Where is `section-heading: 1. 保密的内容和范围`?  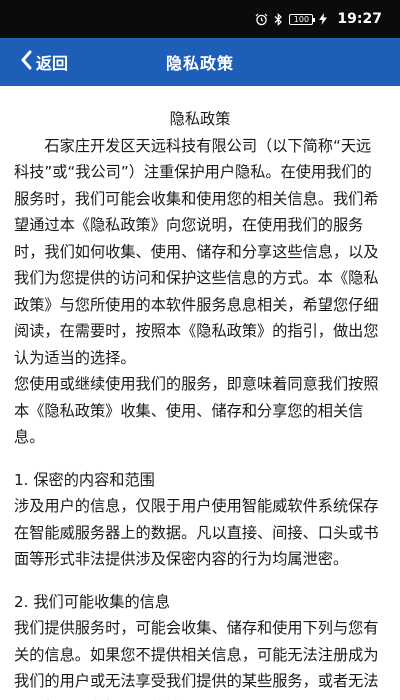 section-heading: 1. 保密的内容和范围 is located at coordinates (84, 479).